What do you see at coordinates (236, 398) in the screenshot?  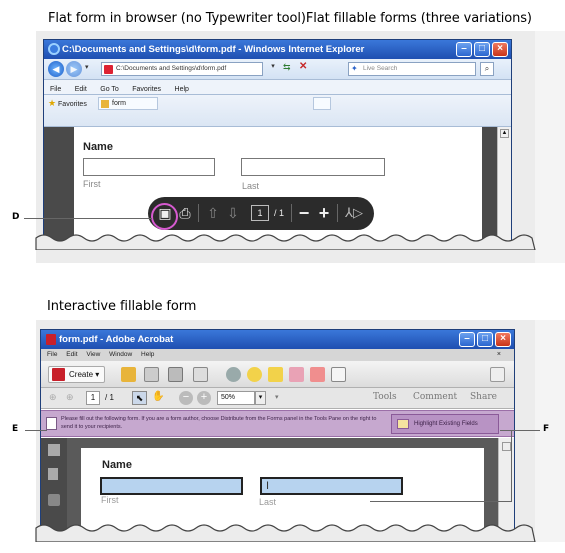 I see `zoom-input: 50%` at bounding box center [236, 398].